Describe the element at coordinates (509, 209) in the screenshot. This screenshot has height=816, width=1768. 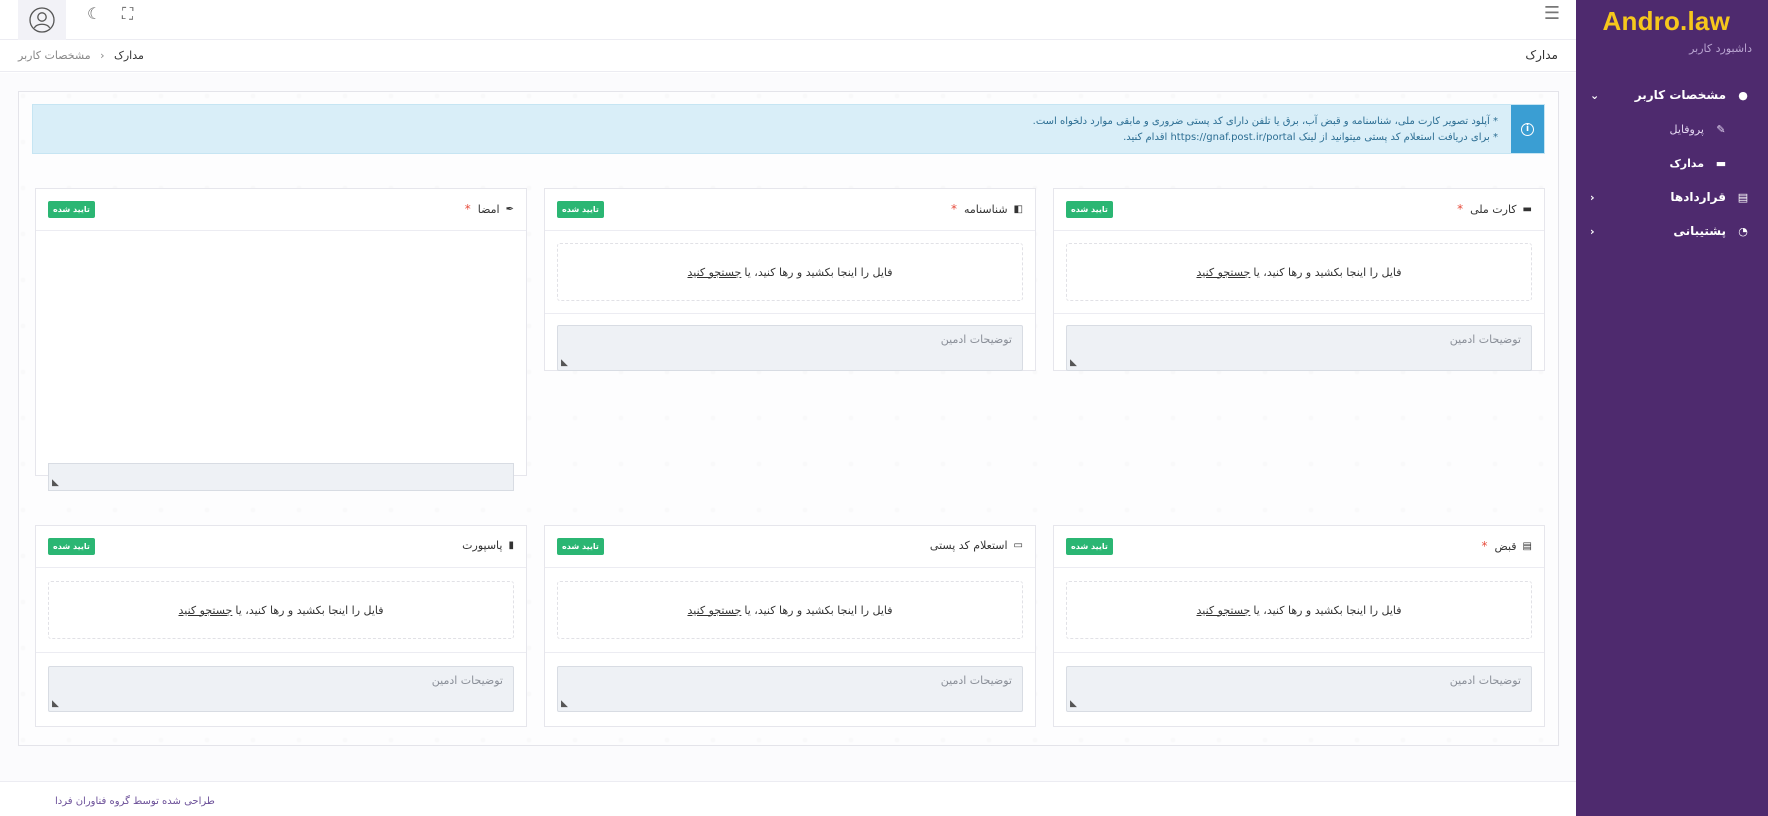
I see `feather-pen-icon: ✒` at that location.